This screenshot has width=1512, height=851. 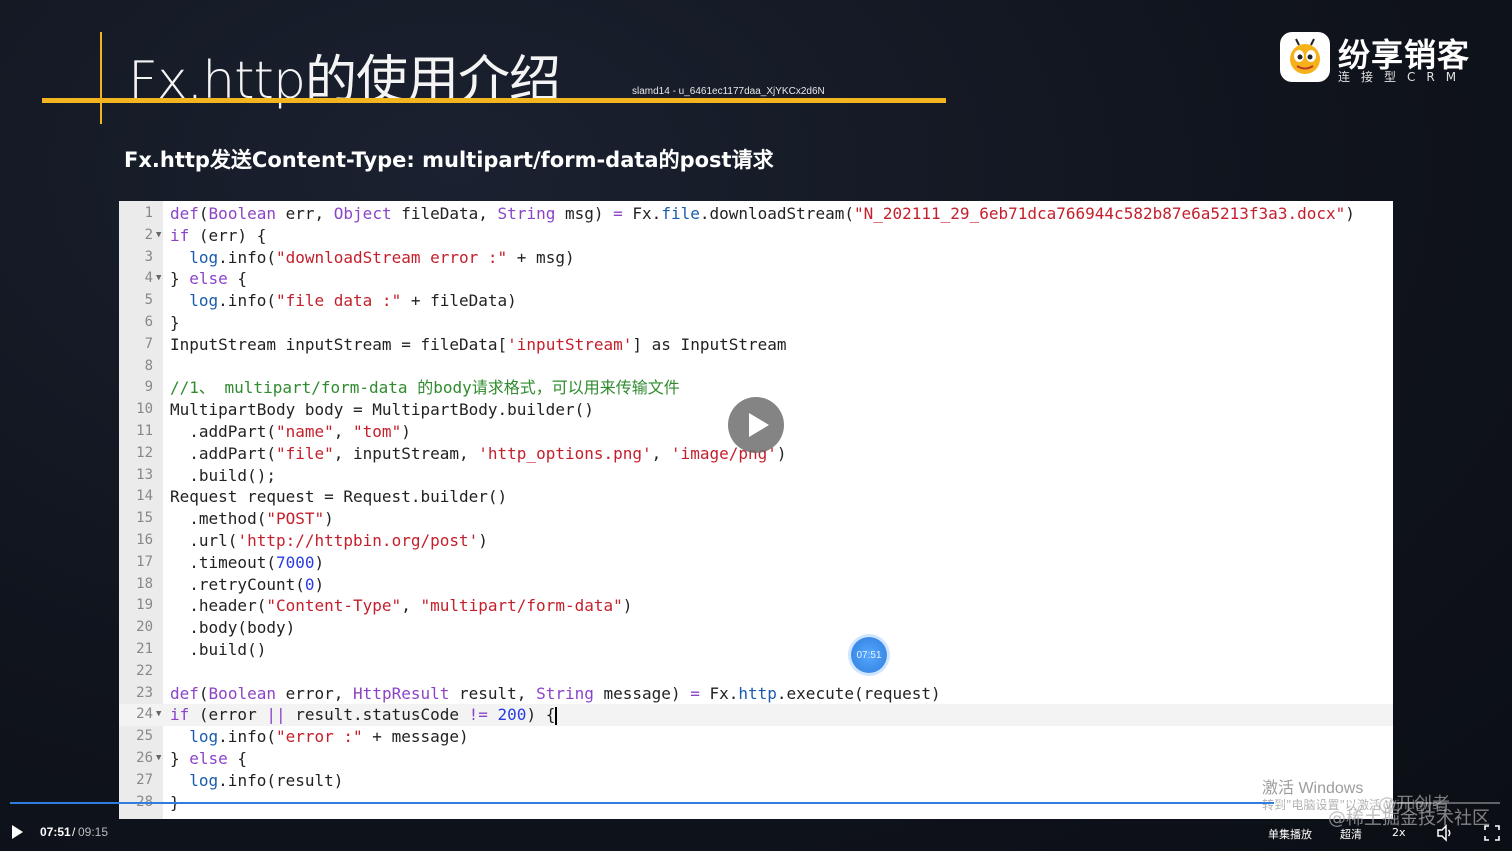 What do you see at coordinates (93, 832) in the screenshot?
I see `total-time: 09:15` at bounding box center [93, 832].